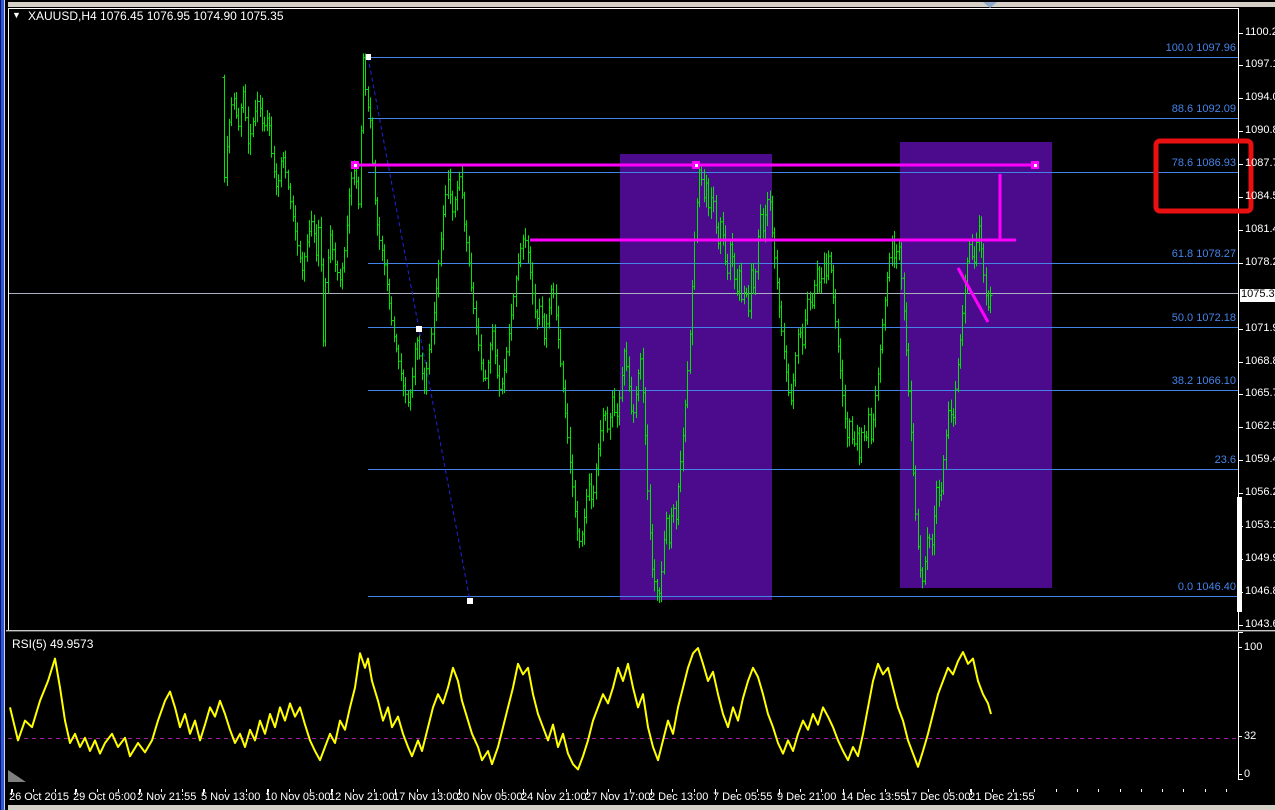  What do you see at coordinates (1239, 554) in the screenshot?
I see `vertical-scrollbar-thumb` at bounding box center [1239, 554].